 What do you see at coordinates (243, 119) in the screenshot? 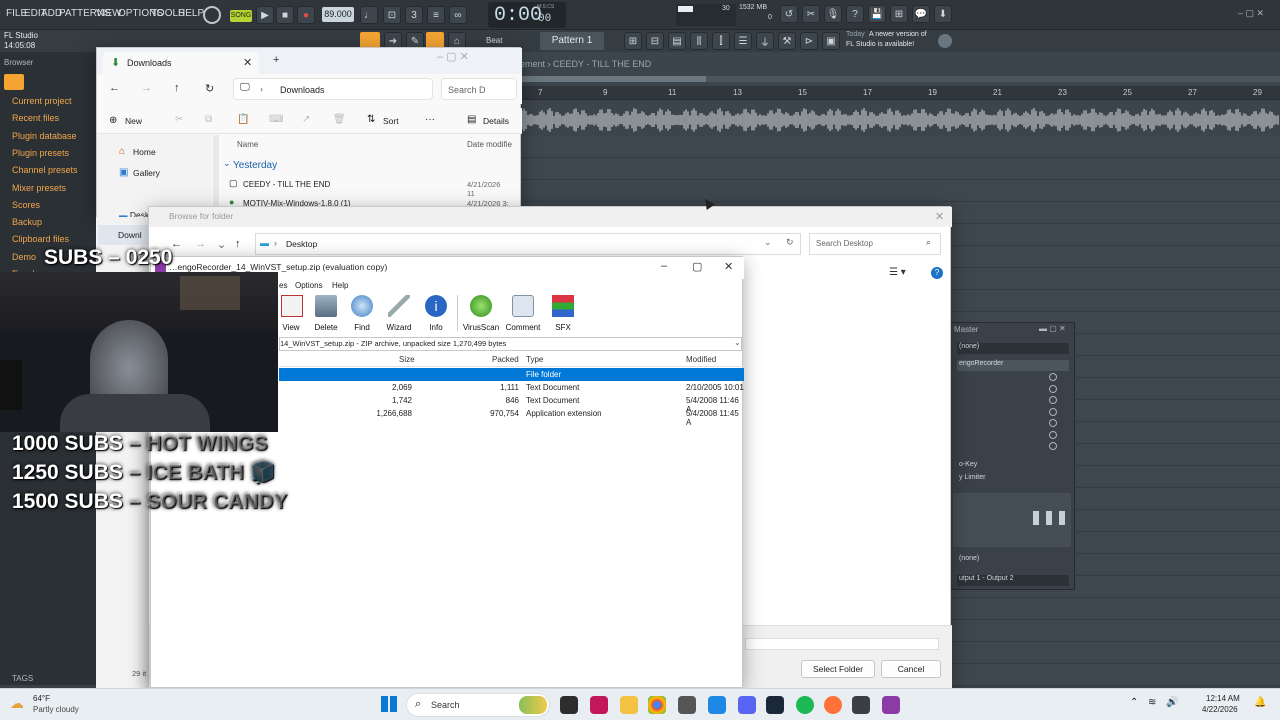
I see `paste-icon: 📋` at bounding box center [243, 119].